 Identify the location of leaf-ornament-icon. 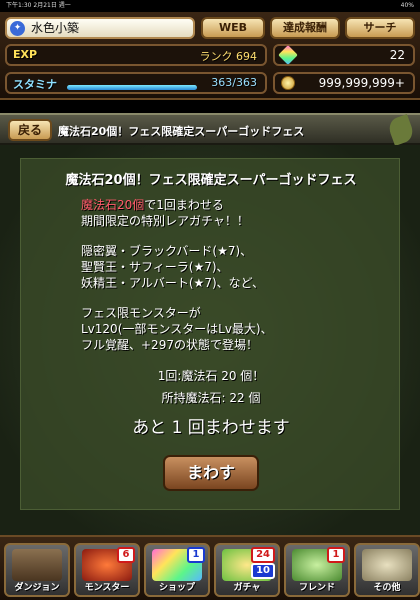
(401, 130).